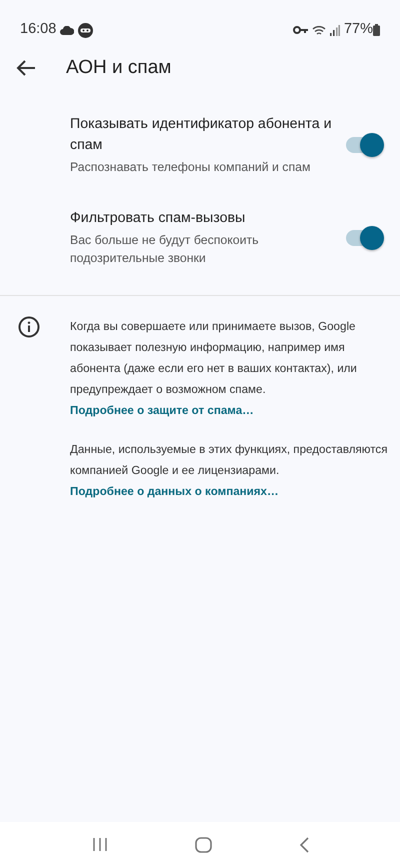  Describe the element at coordinates (201, 135) in the screenshot. I see `setting-title: Показывать идентификатор абонента и спам` at that location.